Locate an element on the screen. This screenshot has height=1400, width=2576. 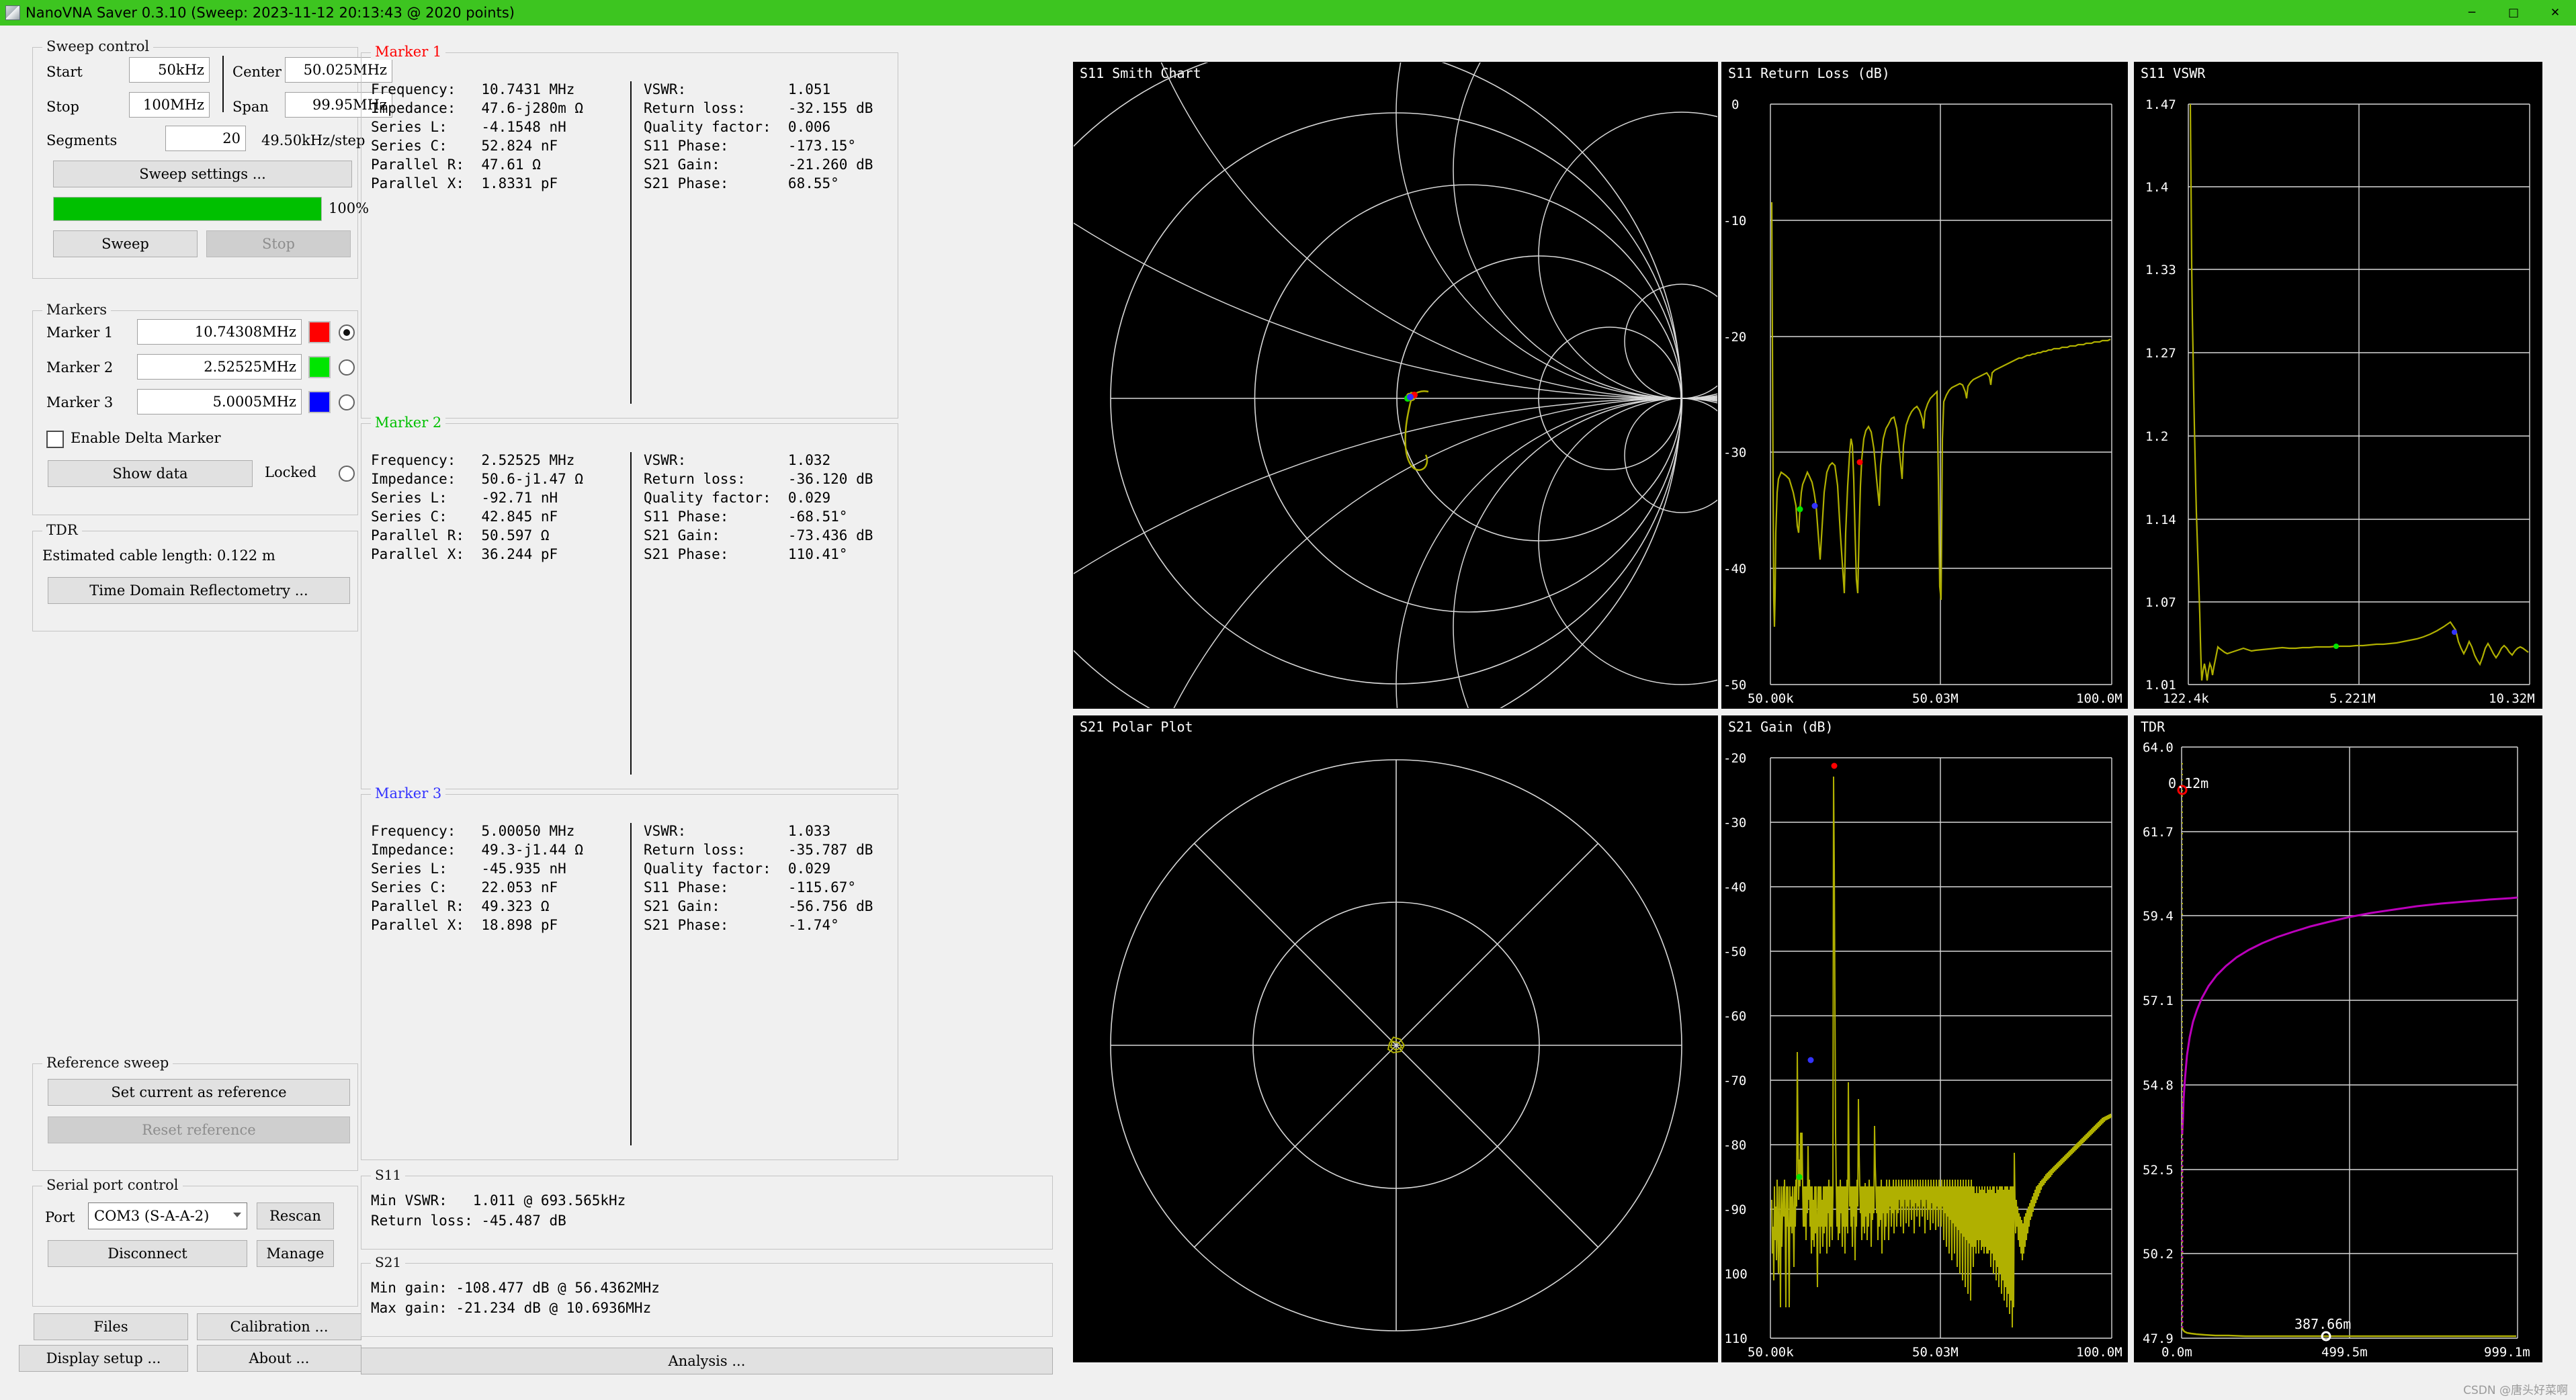
s11-min-vswr: Min VSWR: 1.011 @ 693.565kHz is located at coordinates (498, 1201).